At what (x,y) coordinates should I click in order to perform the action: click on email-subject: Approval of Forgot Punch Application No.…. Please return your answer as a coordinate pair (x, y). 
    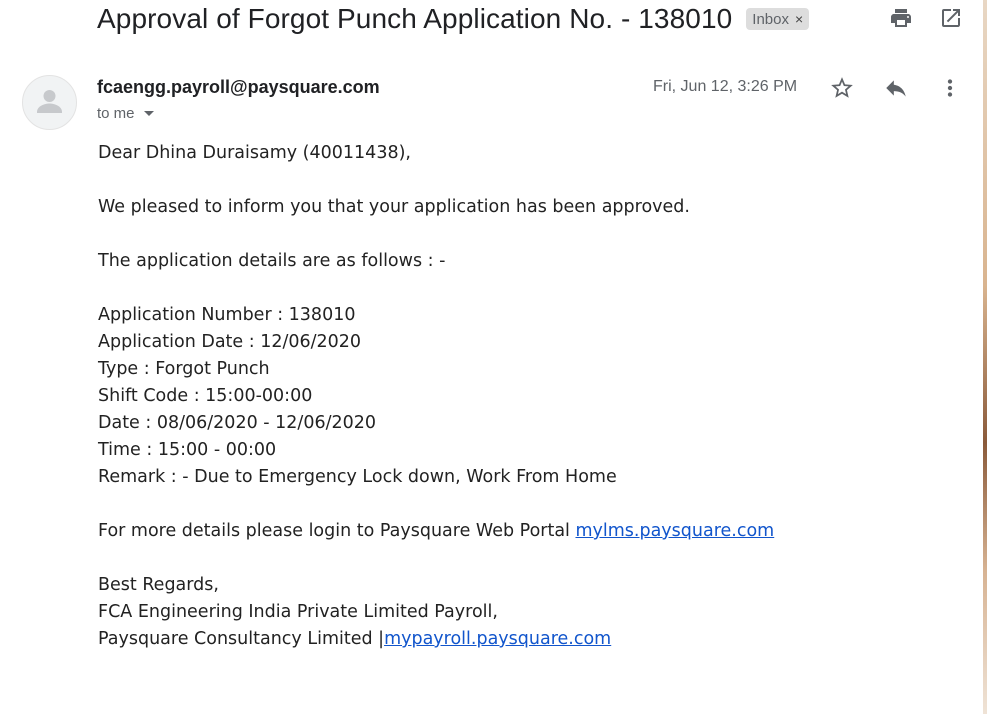
    Looking at the image, I should click on (415, 18).